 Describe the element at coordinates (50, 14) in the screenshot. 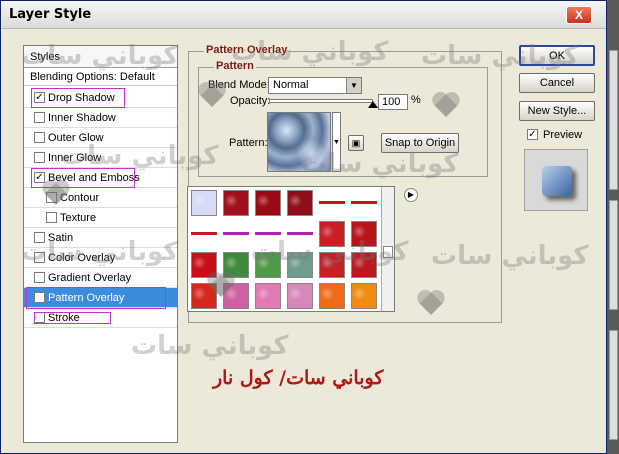

I see `dialog-title: Layer Style` at that location.